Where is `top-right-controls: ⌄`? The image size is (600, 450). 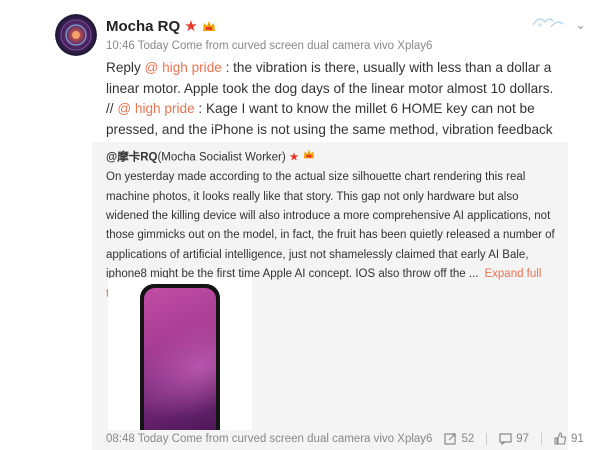
top-right-controls: ⌄ is located at coordinates (558, 24).